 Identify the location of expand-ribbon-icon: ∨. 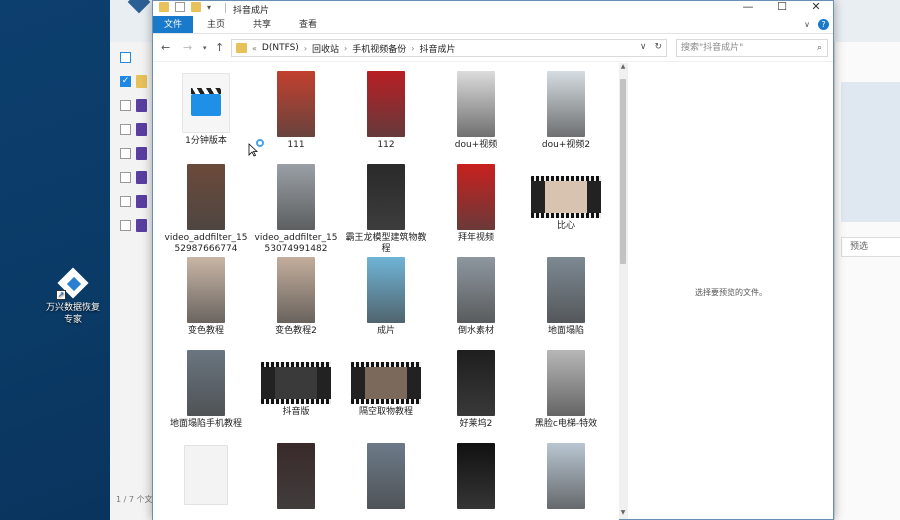
(807, 24).